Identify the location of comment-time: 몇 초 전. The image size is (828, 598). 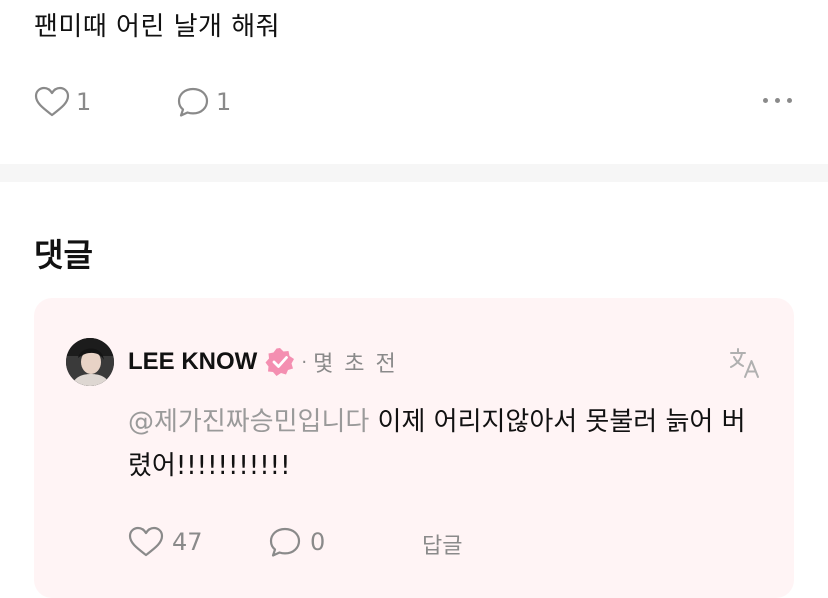
(355, 364).